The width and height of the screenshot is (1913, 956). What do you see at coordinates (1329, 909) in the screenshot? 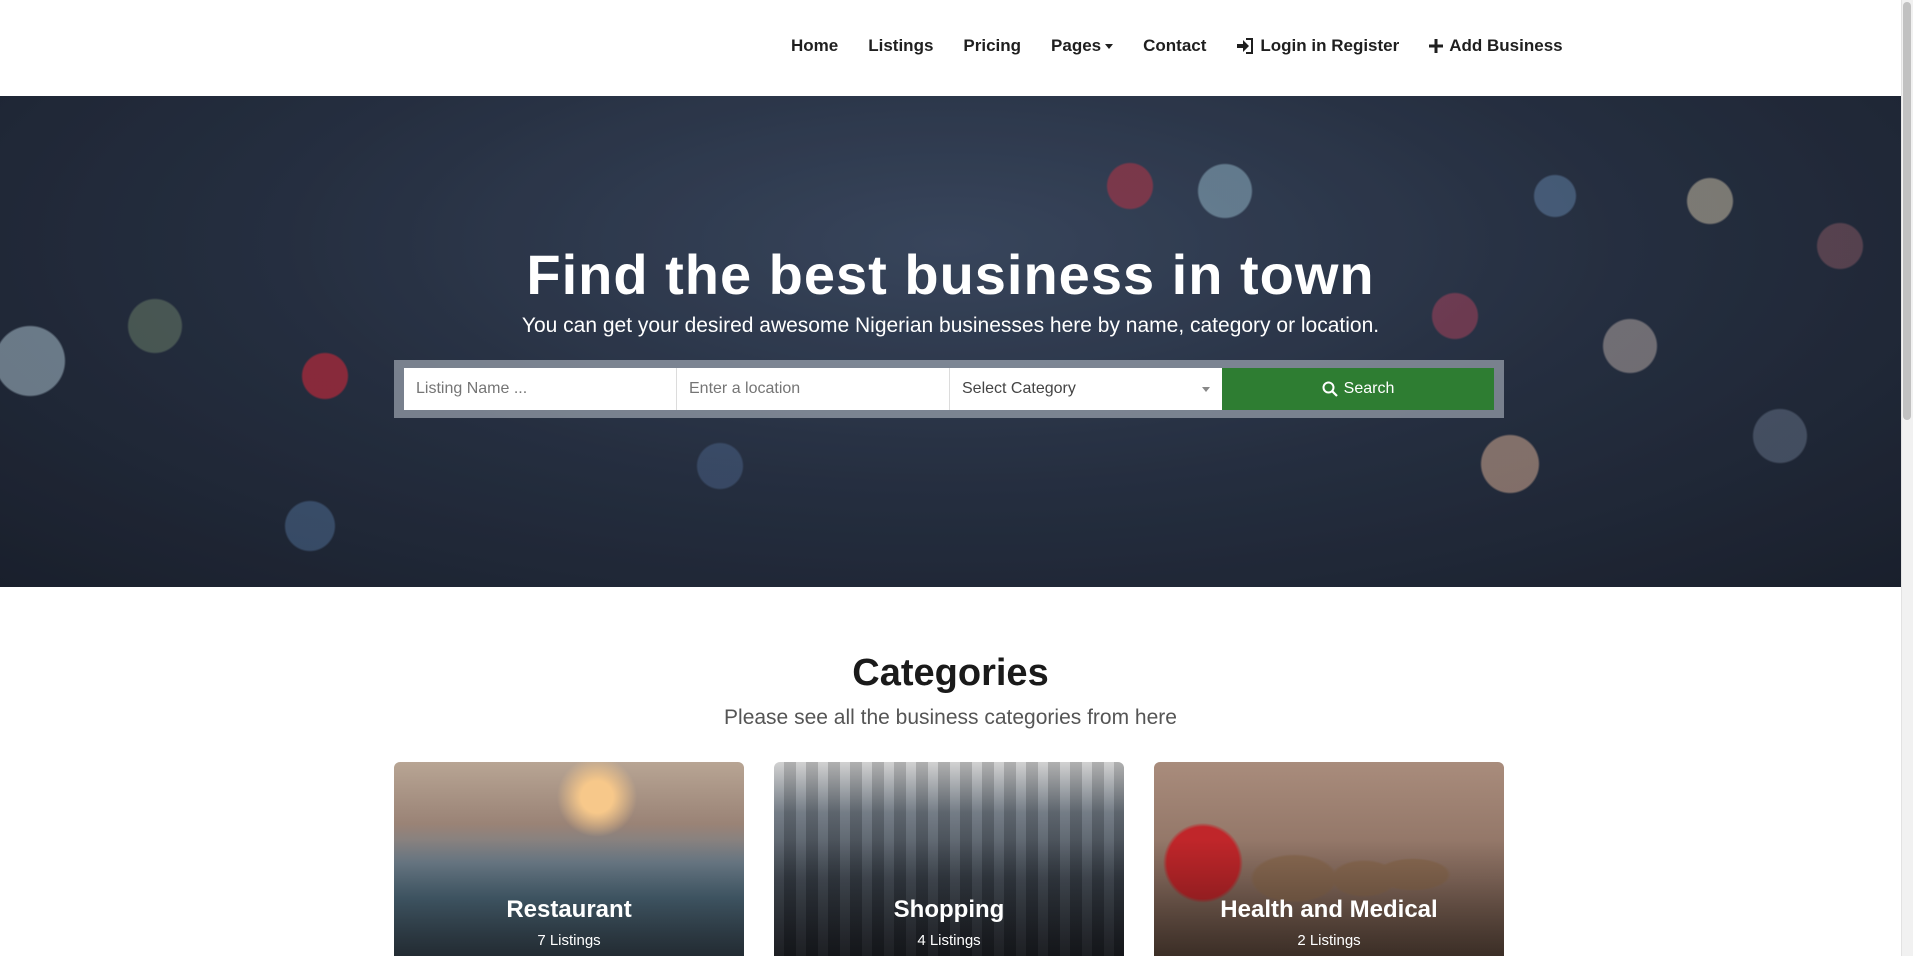
I see `category-card-name: Health and Medical` at bounding box center [1329, 909].